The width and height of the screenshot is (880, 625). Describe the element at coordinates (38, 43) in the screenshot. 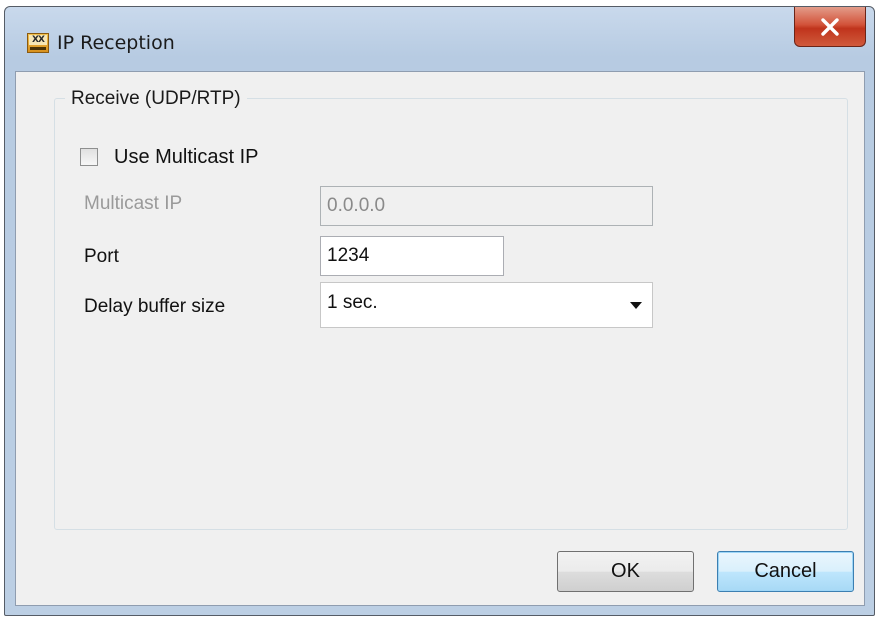

I see `app-logo-icon: XX` at that location.